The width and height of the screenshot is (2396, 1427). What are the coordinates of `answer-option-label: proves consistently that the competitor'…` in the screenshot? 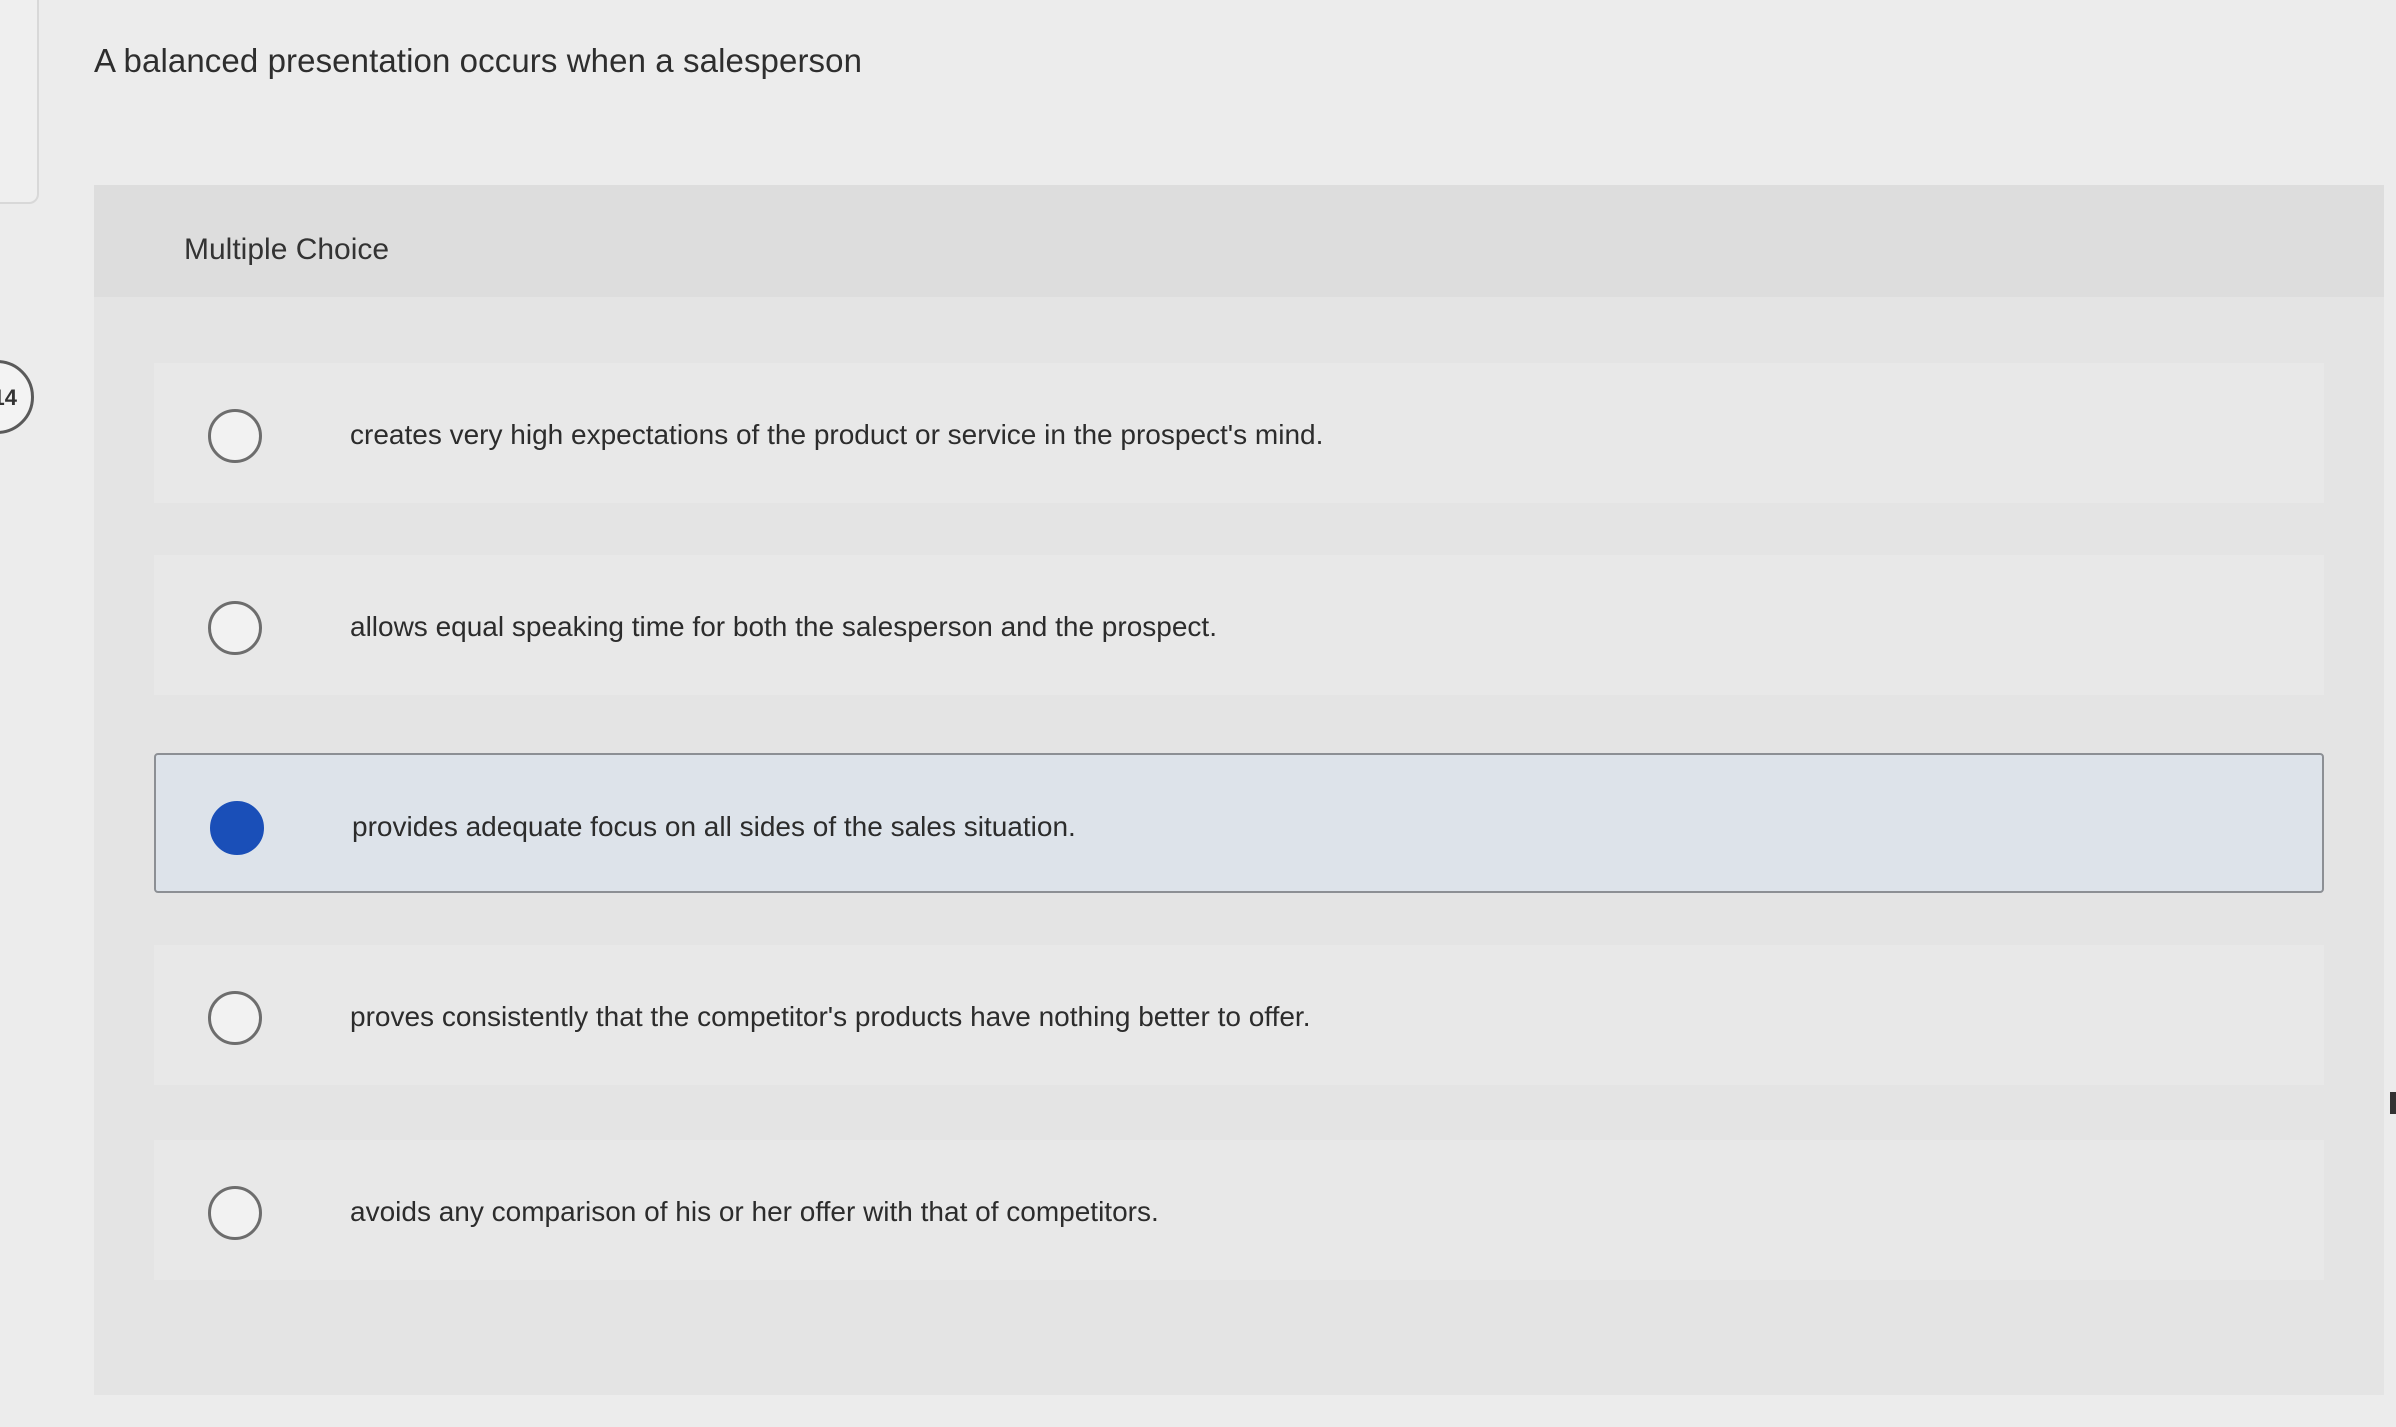 It's located at (830, 1016).